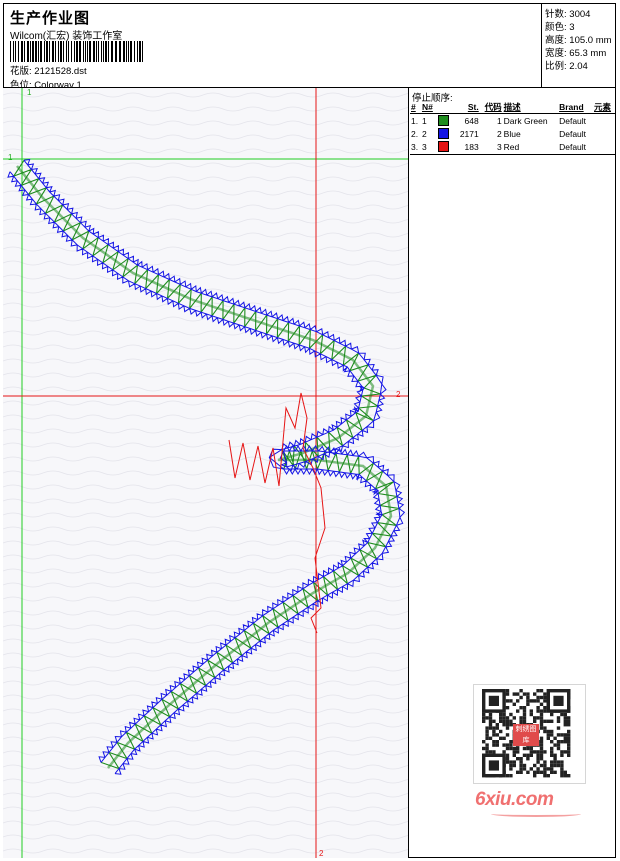 The width and height of the screenshot is (620, 861). I want to click on company-name: Wilcom(汇宏) 装饰工作室, so click(66, 36).